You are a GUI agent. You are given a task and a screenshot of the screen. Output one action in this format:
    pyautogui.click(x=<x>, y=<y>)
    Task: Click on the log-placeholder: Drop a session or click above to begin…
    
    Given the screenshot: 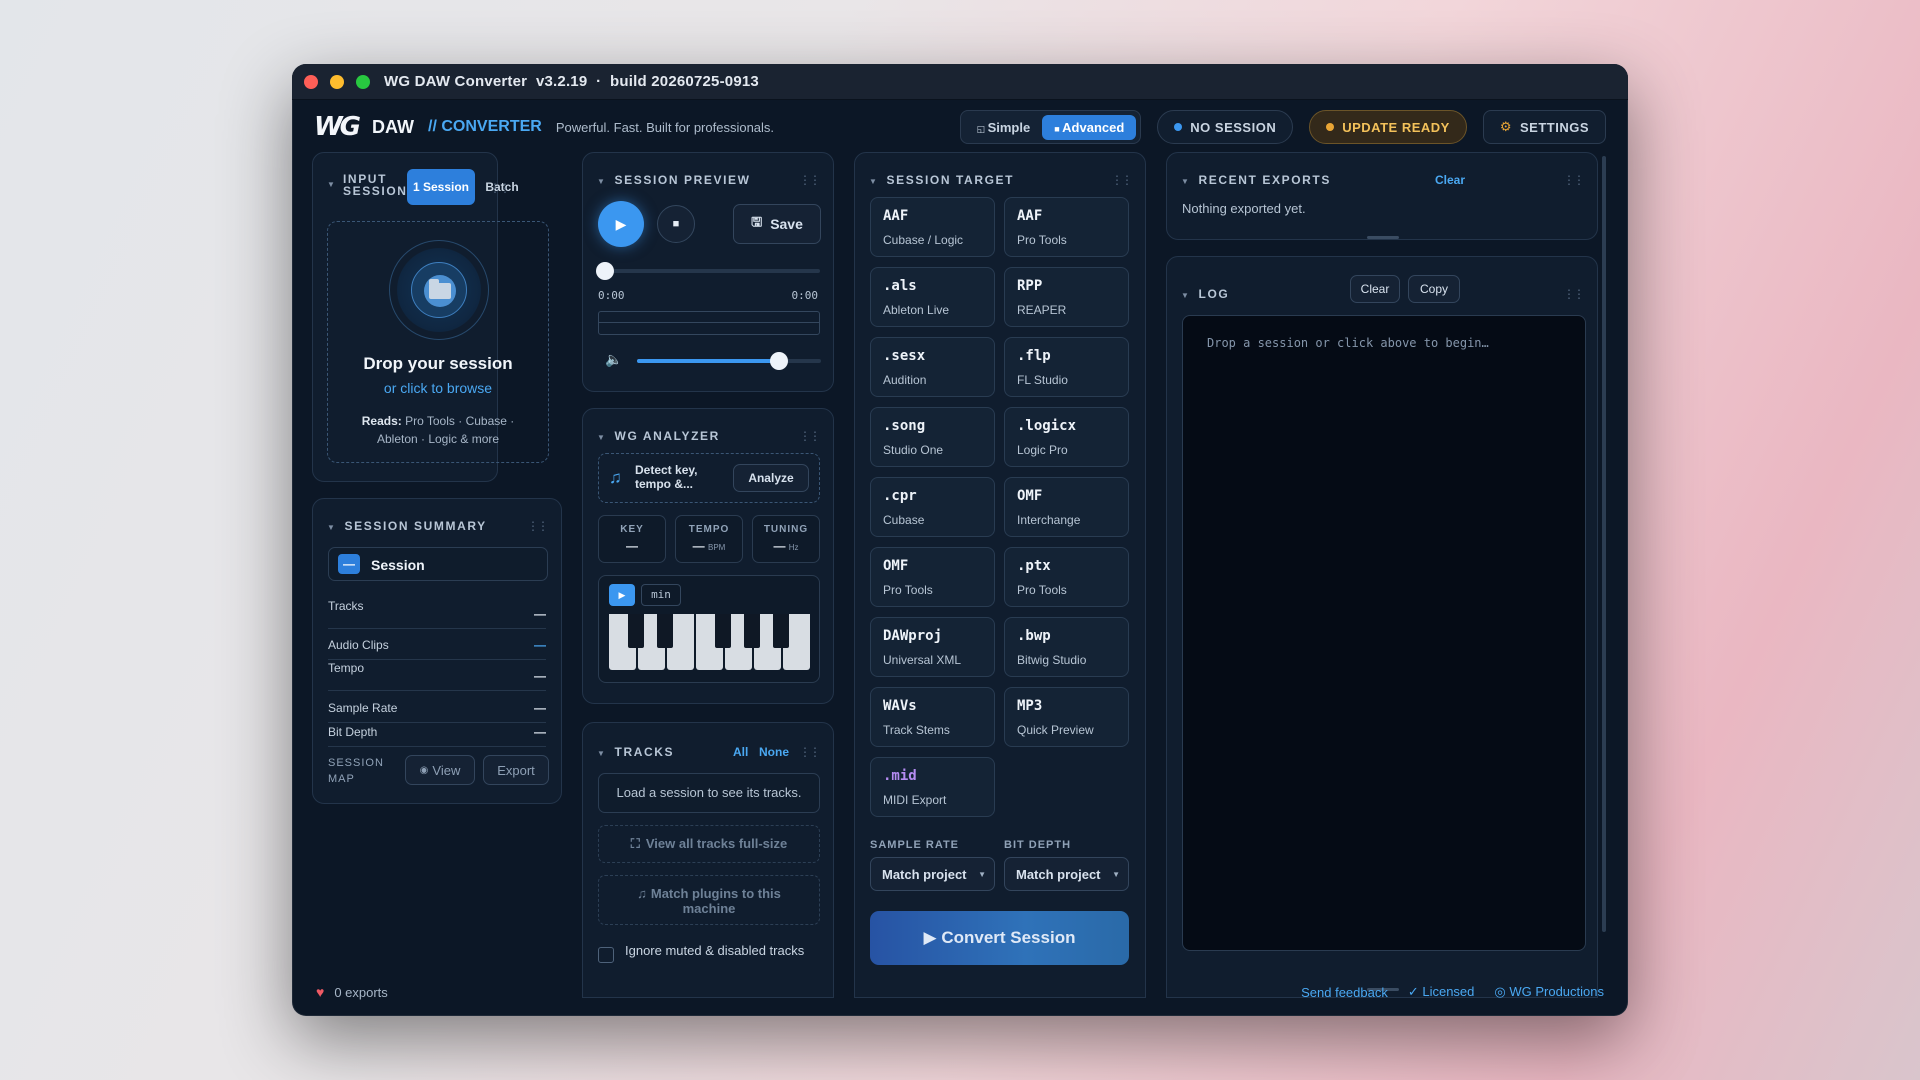 What is the action you would take?
    pyautogui.click(x=1348, y=343)
    